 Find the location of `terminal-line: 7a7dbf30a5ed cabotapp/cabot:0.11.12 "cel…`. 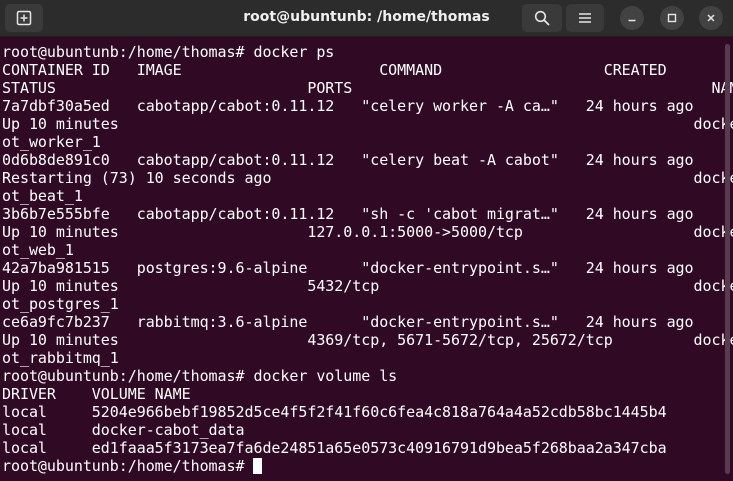

terminal-line: 7a7dbf30a5ed cabotapp/cabot:0.11.12 "cel… is located at coordinates (348, 106).